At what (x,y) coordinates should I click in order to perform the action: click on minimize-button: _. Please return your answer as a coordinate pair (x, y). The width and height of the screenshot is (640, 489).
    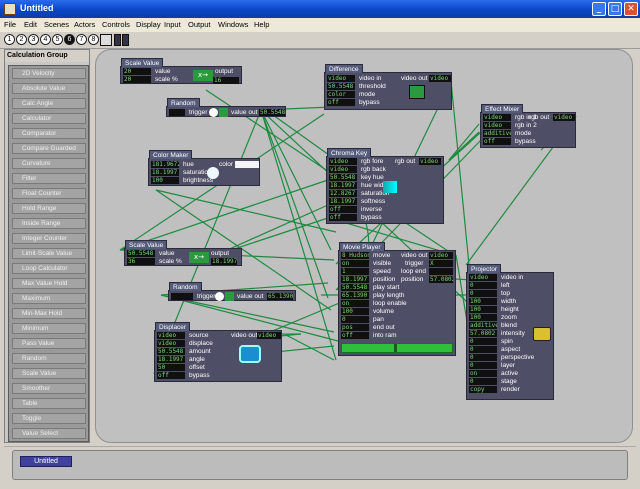
    Looking at the image, I should click on (599, 9).